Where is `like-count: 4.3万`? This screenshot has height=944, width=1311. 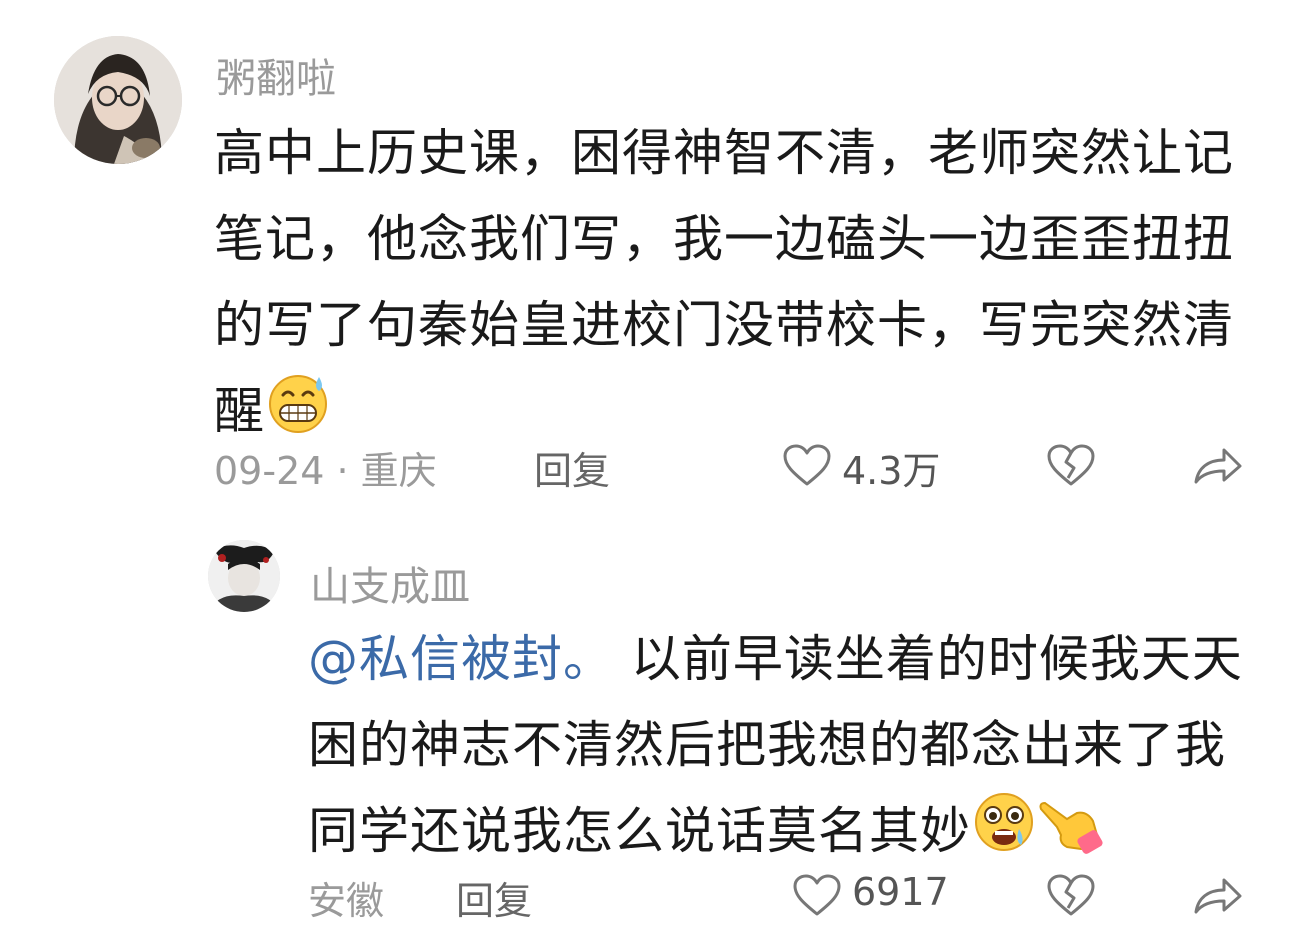
like-count: 4.3万 is located at coordinates (891, 471).